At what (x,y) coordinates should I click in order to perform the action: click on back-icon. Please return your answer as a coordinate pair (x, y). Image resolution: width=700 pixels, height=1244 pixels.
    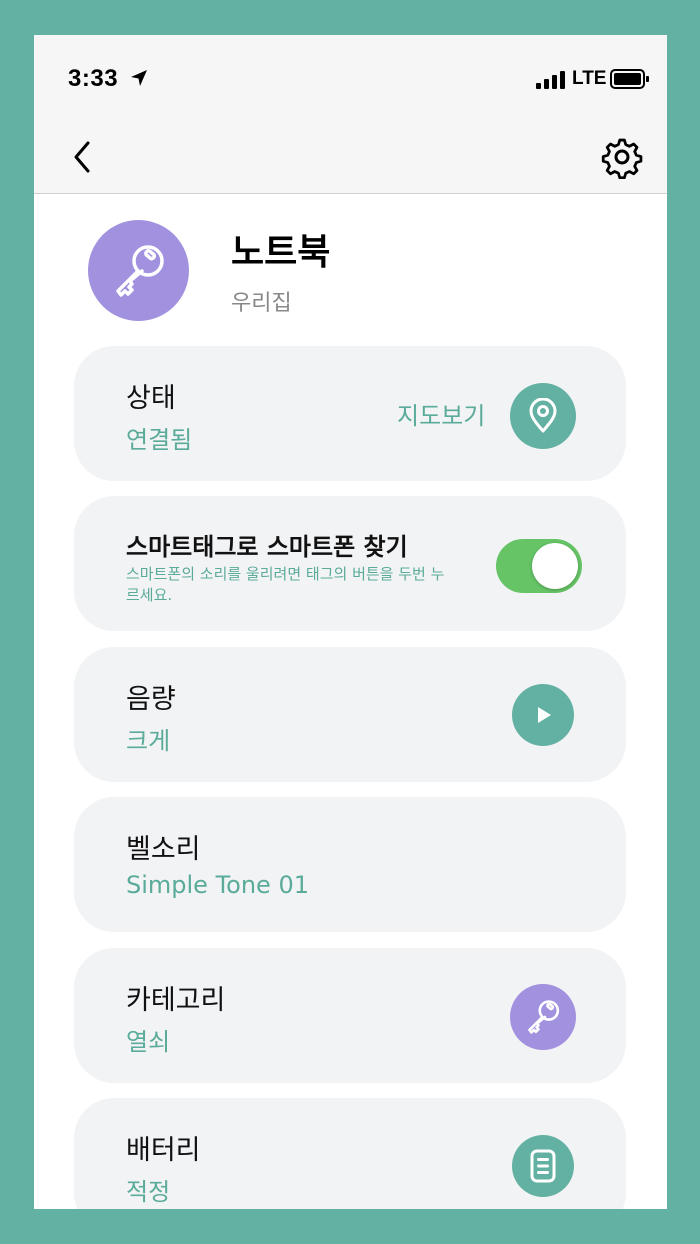
    Looking at the image, I should click on (84, 157).